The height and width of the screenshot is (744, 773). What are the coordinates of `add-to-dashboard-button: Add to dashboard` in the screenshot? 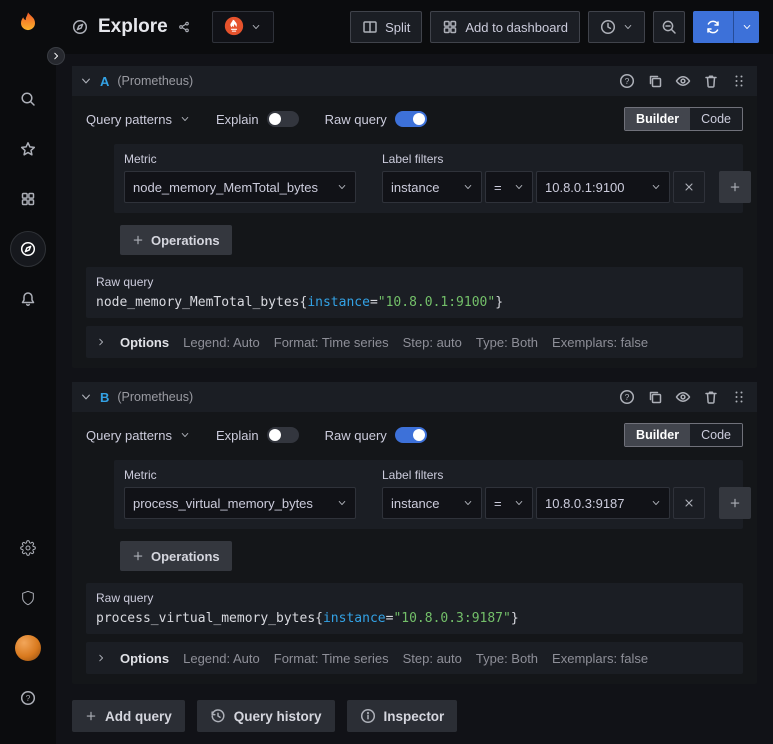 It's located at (505, 27).